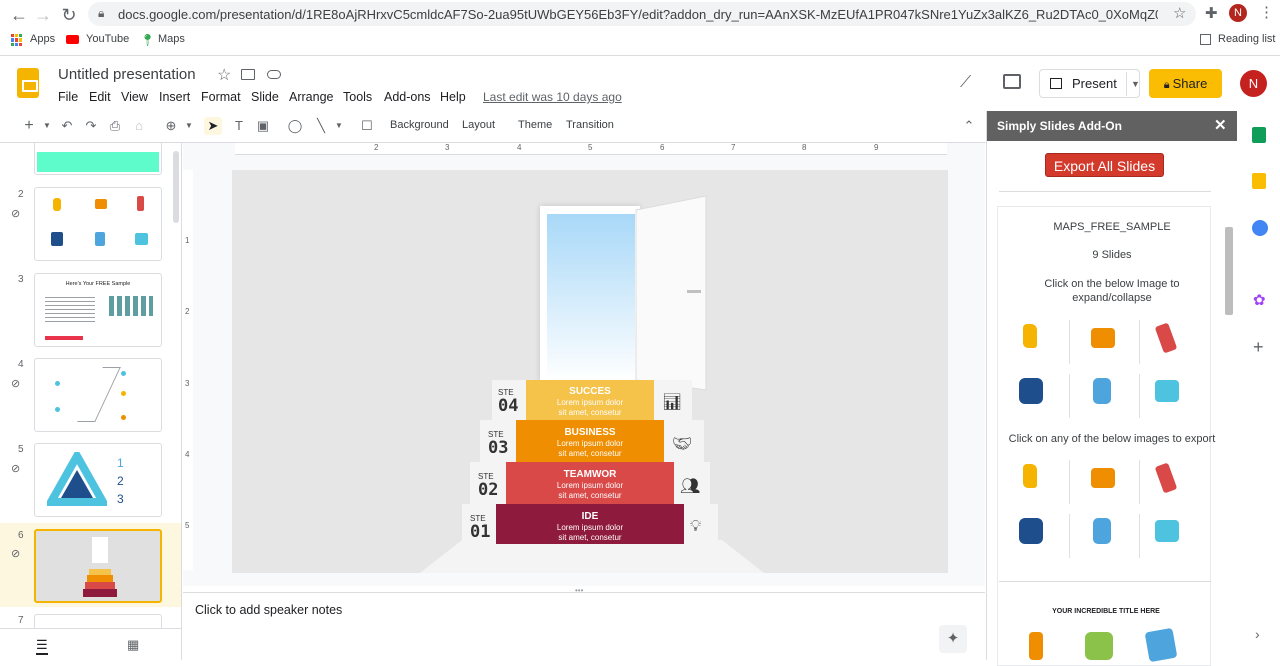 This screenshot has width=1280, height=666. Describe the element at coordinates (552, 97) in the screenshot. I see `last-edit-link: Last edit was 10 days ago` at that location.